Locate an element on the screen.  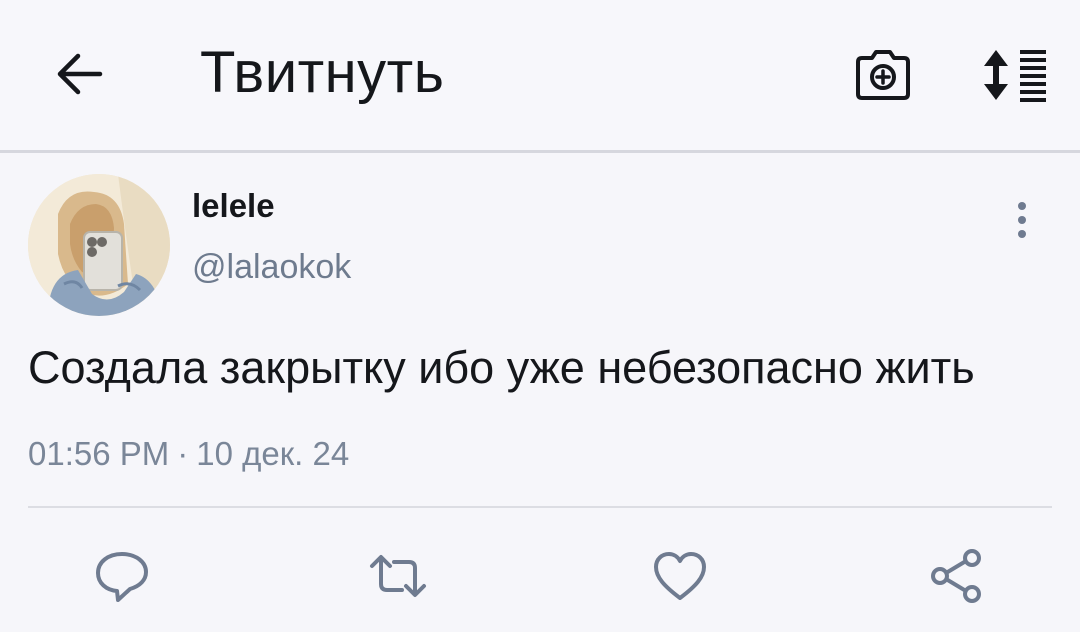
camera-icon is located at coordinates (883, 75).